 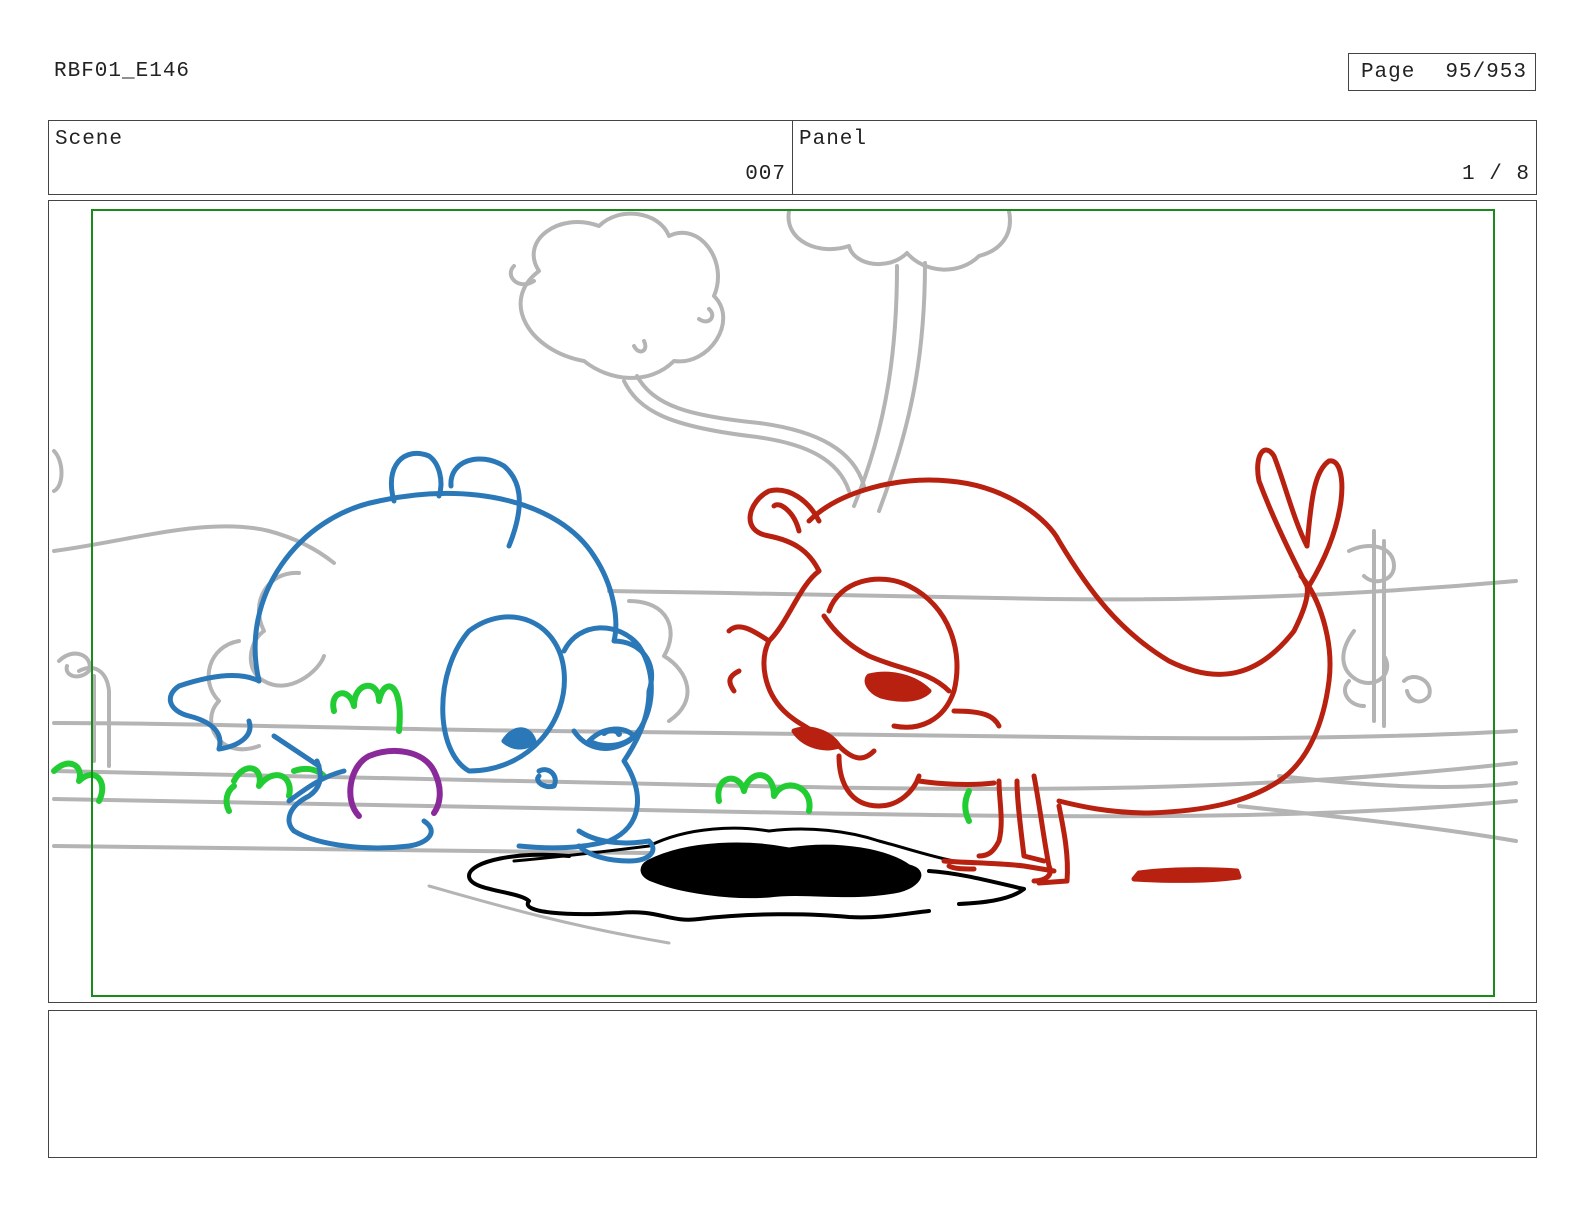 I want to click on scene-number: 007, so click(x=765, y=174).